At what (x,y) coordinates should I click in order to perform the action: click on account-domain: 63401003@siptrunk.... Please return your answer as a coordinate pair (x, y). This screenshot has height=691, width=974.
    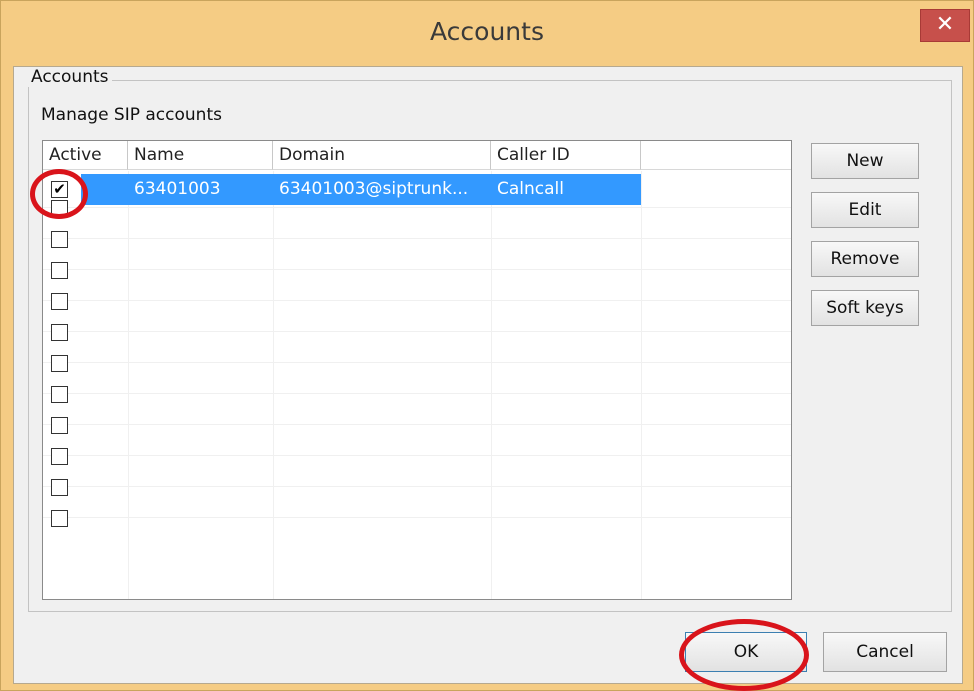
    Looking at the image, I should click on (374, 189).